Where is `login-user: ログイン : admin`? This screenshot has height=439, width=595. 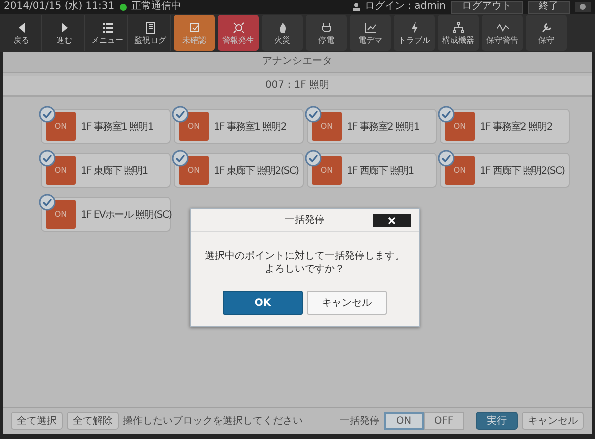 login-user: ログイン : admin is located at coordinates (405, 7).